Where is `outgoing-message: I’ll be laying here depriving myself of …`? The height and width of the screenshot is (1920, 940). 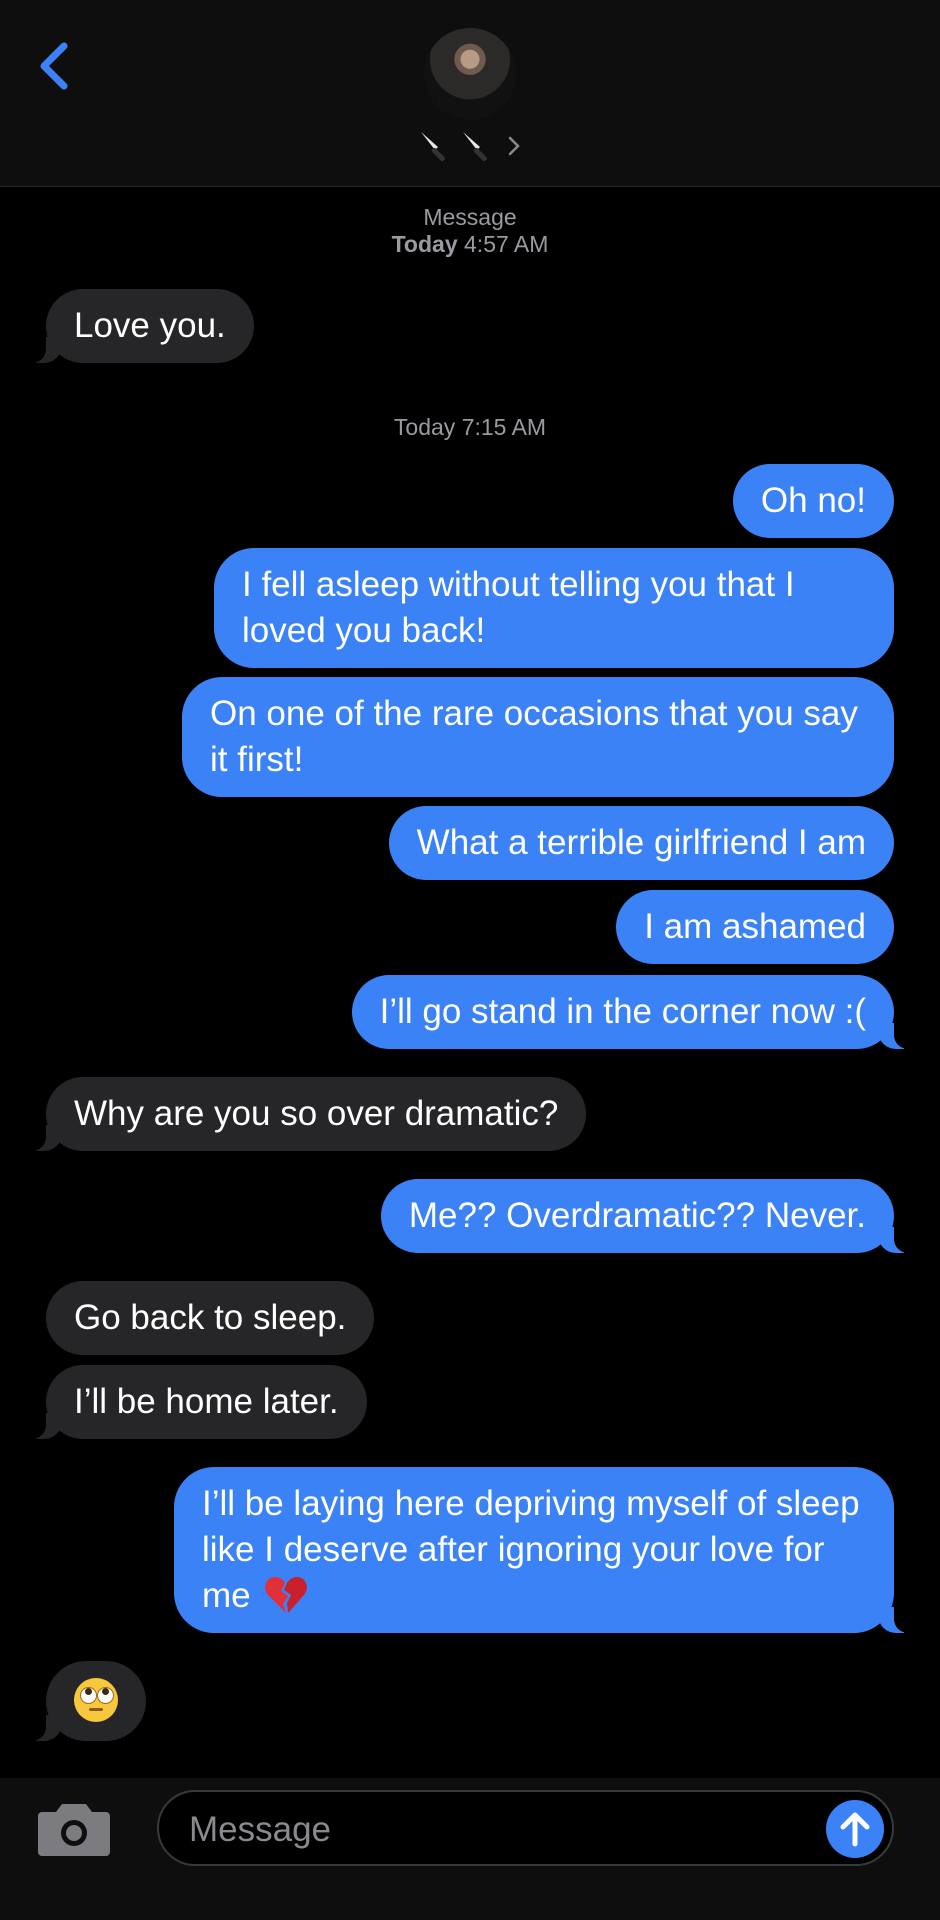
outgoing-message: I’ll be laying here depriving myself of … is located at coordinates (547, 1550).